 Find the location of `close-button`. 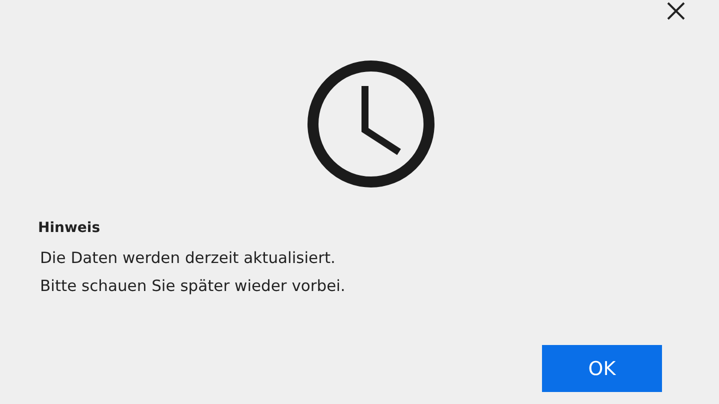

close-button is located at coordinates (676, 11).